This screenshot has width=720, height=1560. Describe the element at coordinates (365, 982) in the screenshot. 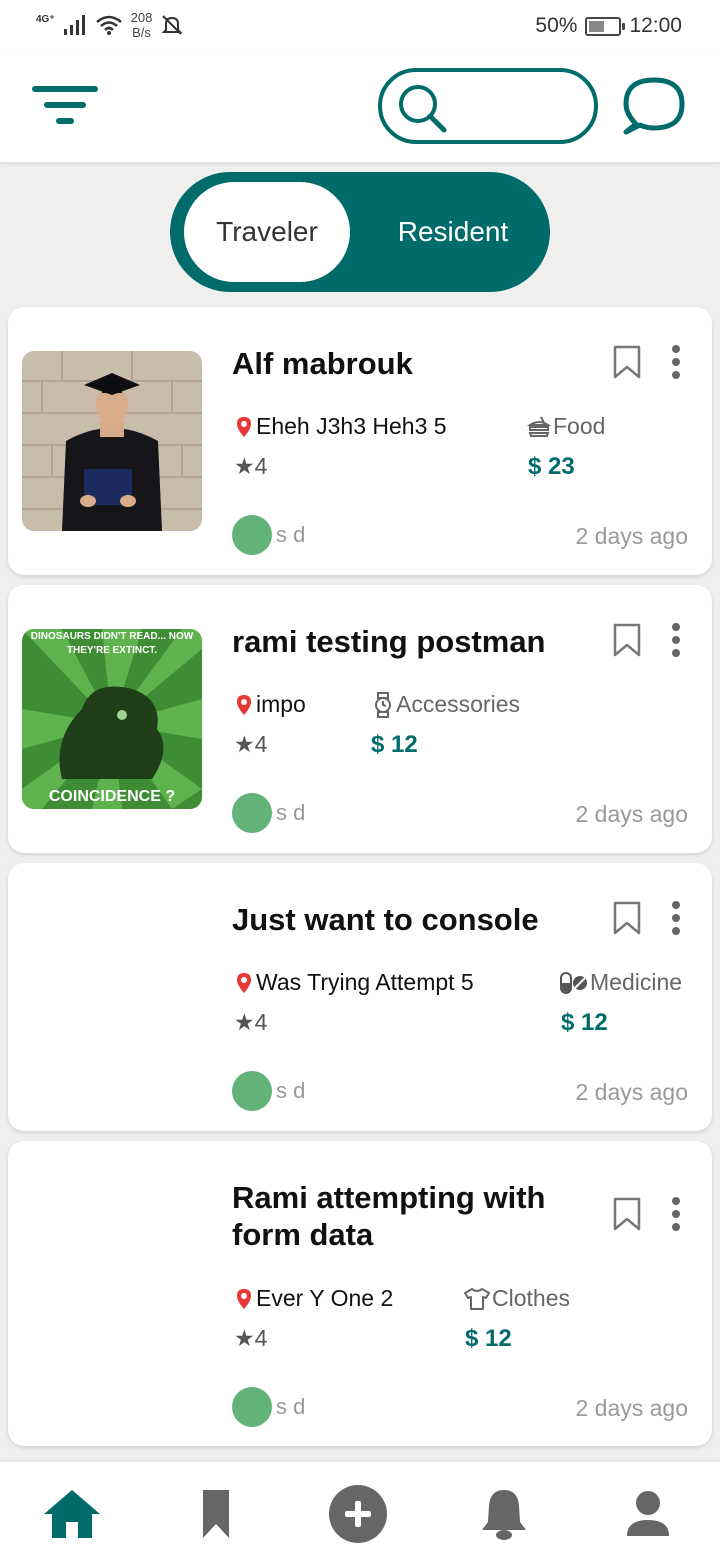

I see `location-text: Was Trying Attempt 5` at that location.